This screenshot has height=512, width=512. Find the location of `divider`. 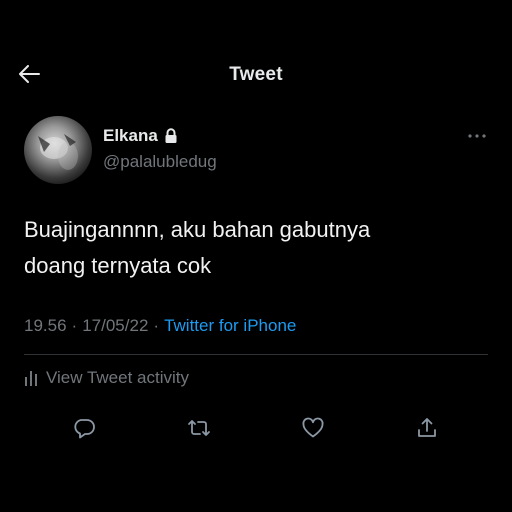

divider is located at coordinates (256, 354).